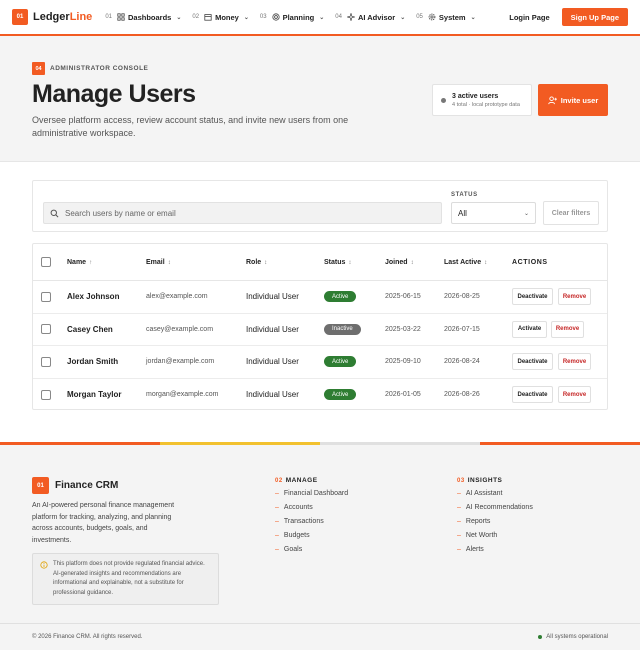  What do you see at coordinates (303, 522) in the screenshot?
I see `link-label: Transactions` at bounding box center [303, 522].